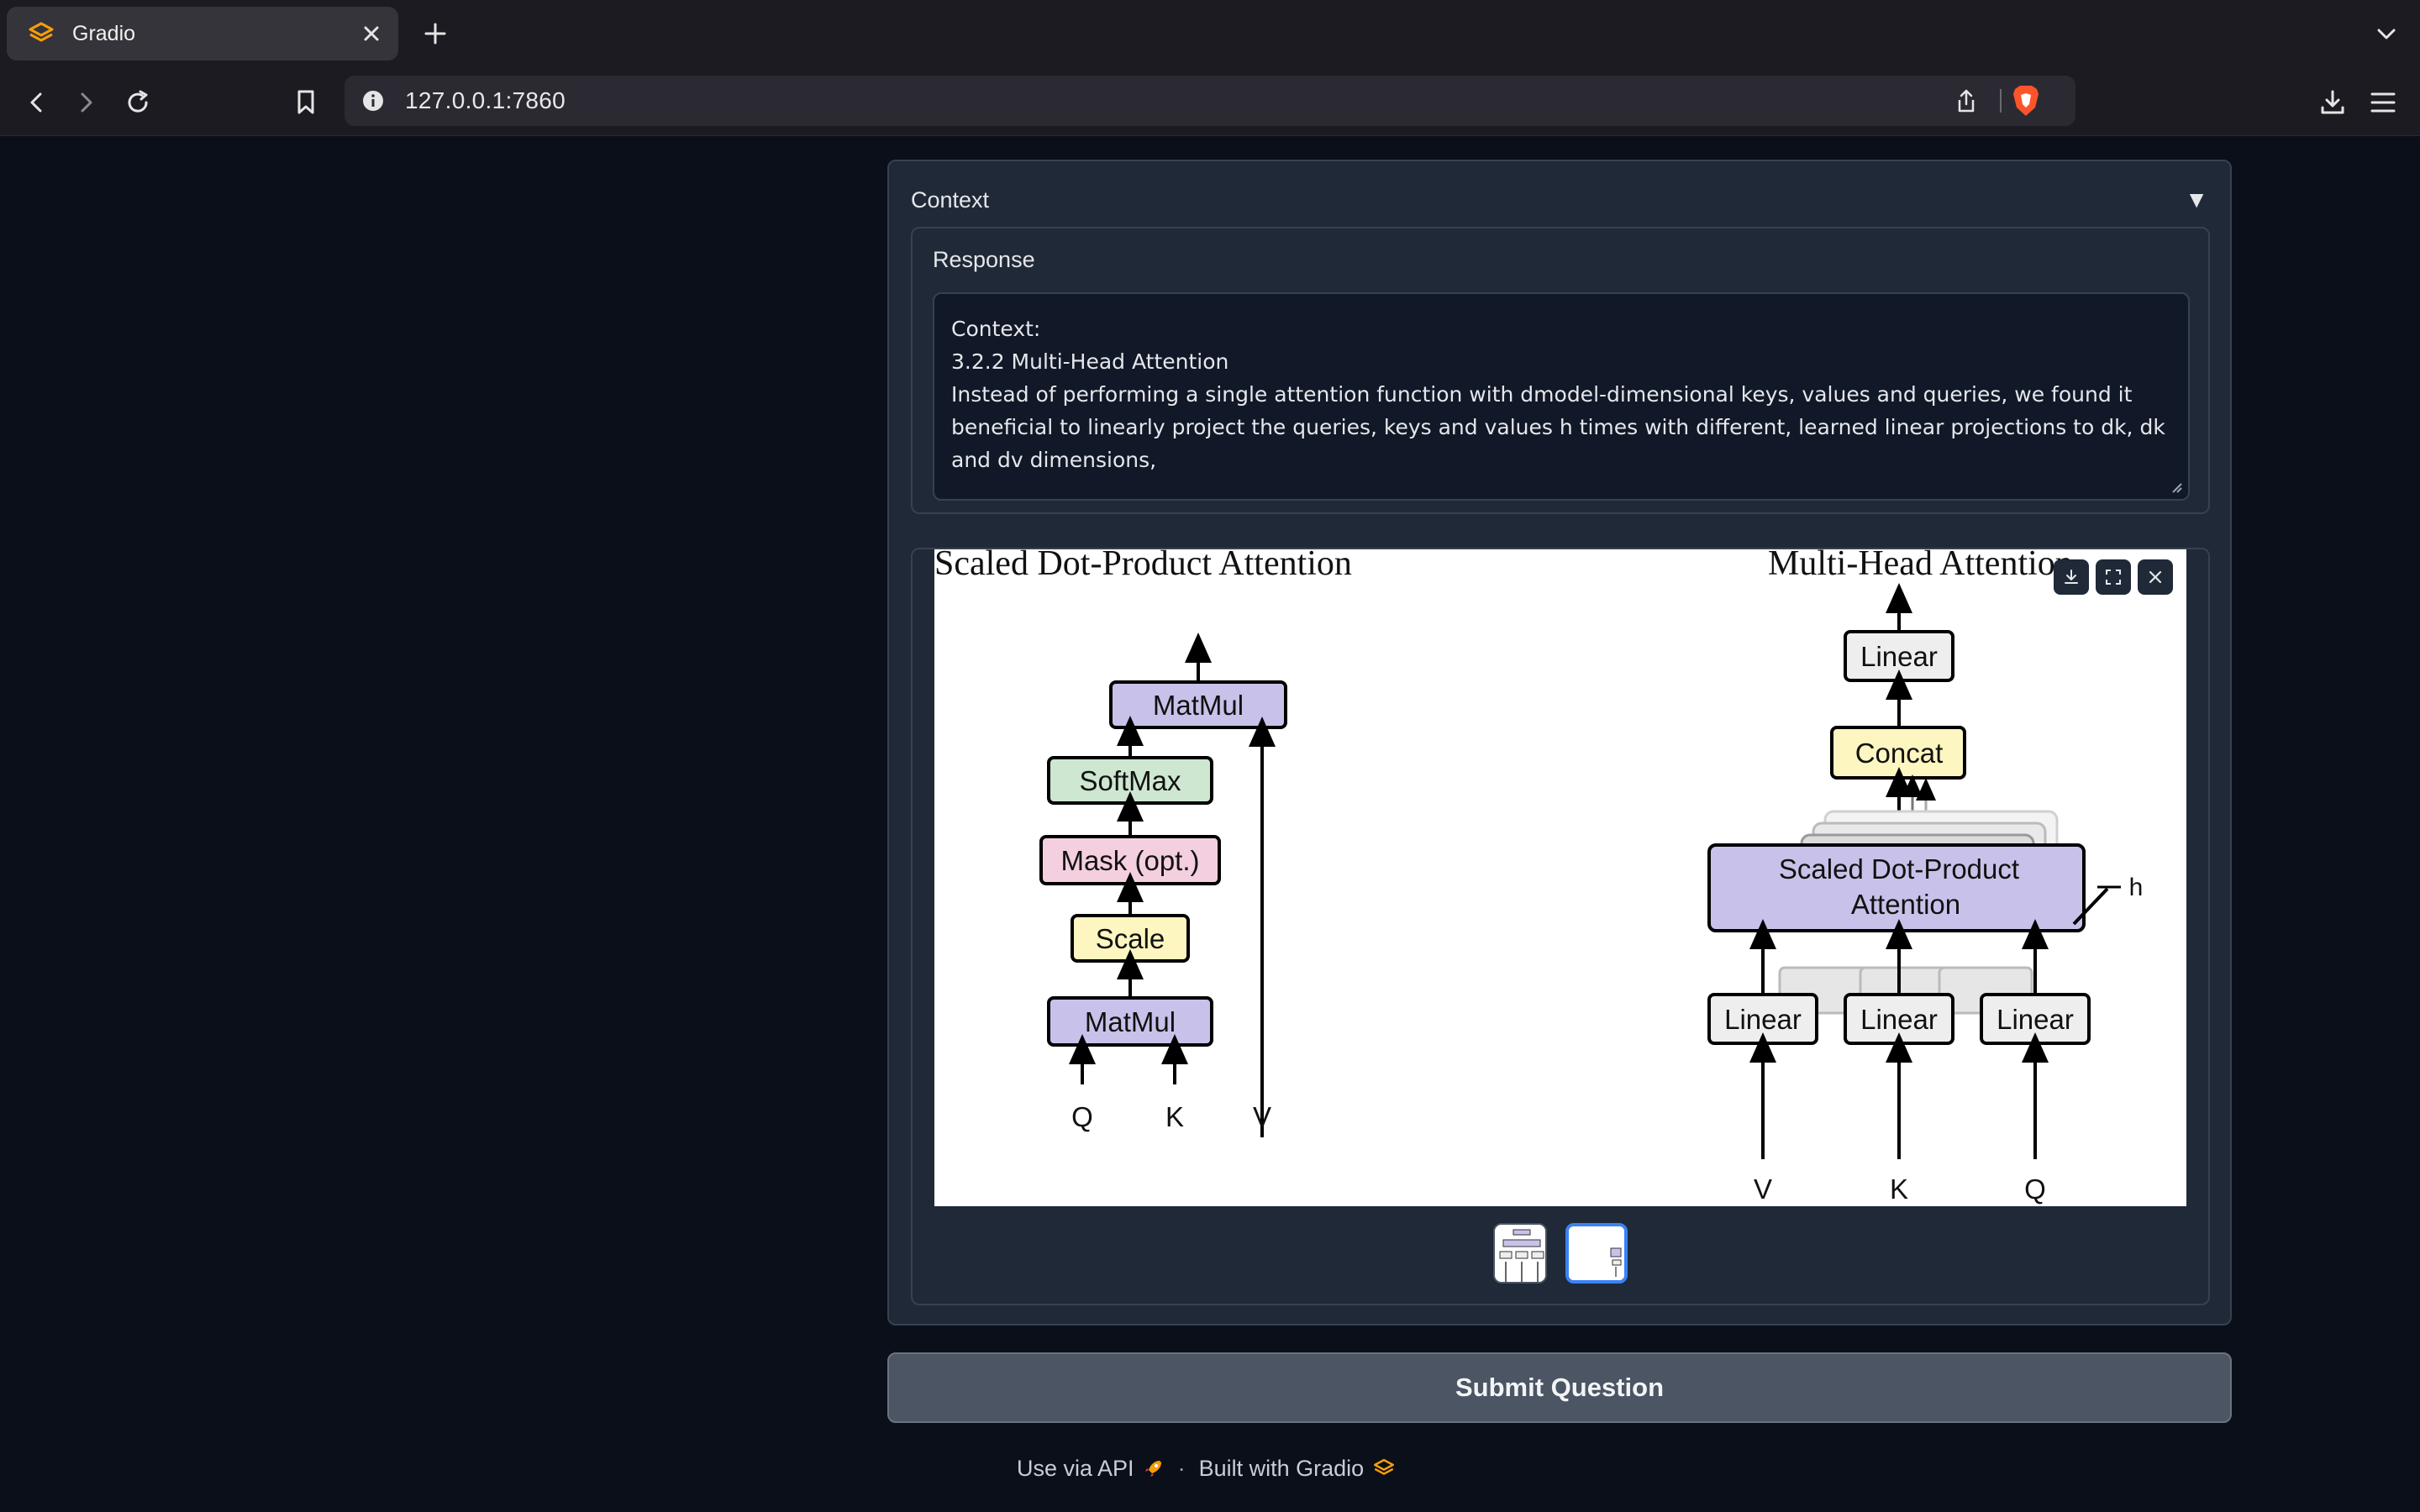  Describe the element at coordinates (1262, 1116) in the screenshot. I see `left-input-v: V` at that location.